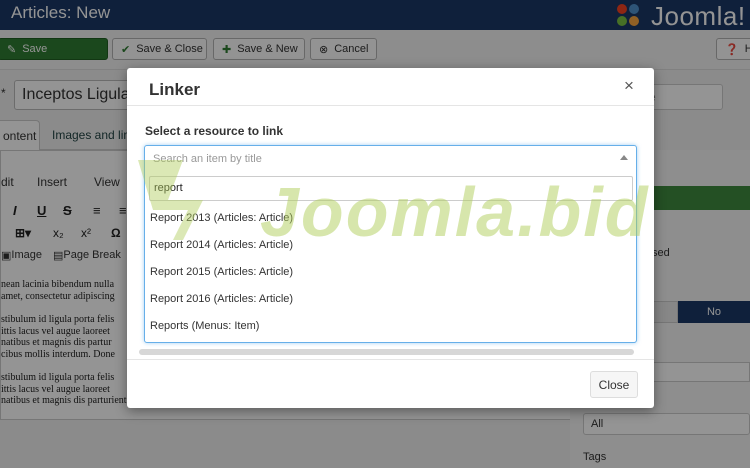 Image resolution: width=750 pixels, height=468 pixels. Describe the element at coordinates (391, 188) in the screenshot. I see `search-input: report` at that location.